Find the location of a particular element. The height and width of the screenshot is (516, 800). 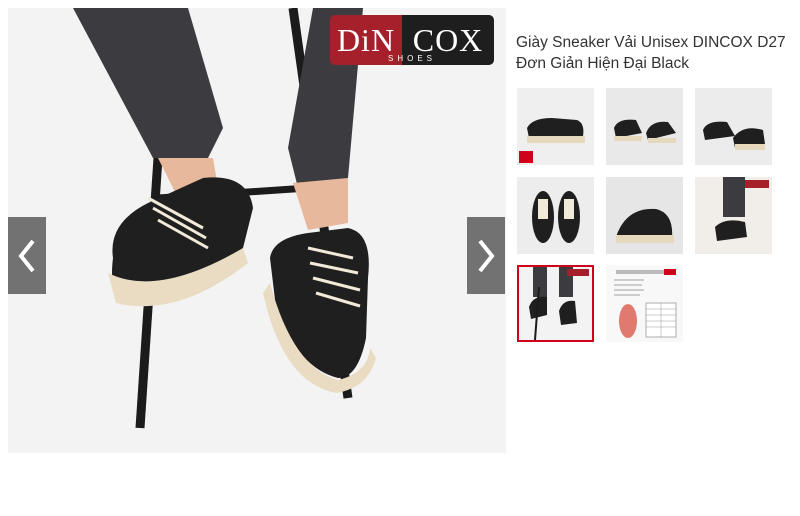

previous-image-button is located at coordinates (27, 255).